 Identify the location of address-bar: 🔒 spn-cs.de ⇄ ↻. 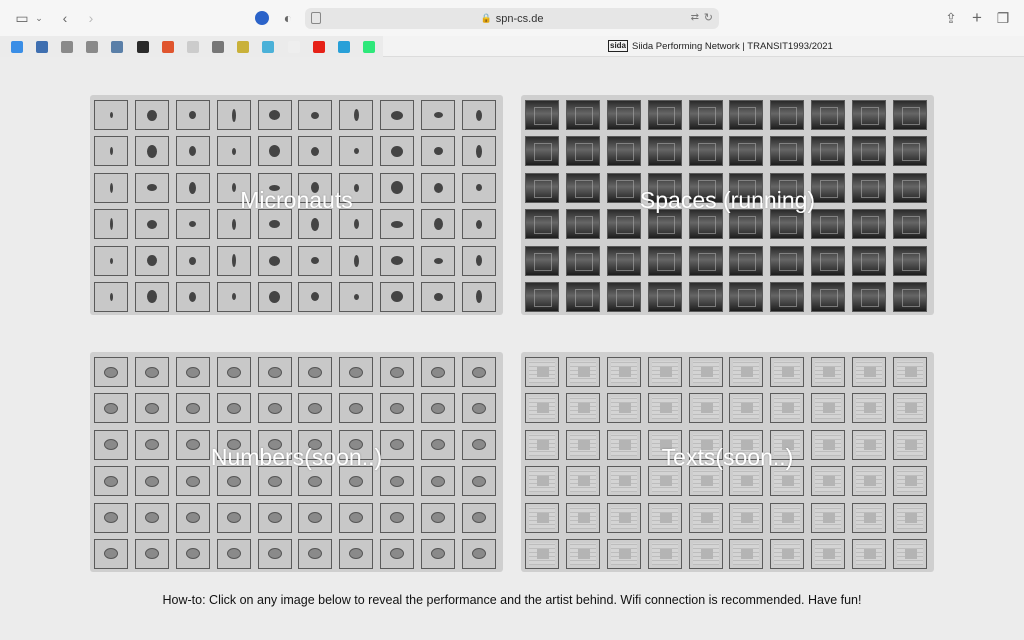
(512, 18).